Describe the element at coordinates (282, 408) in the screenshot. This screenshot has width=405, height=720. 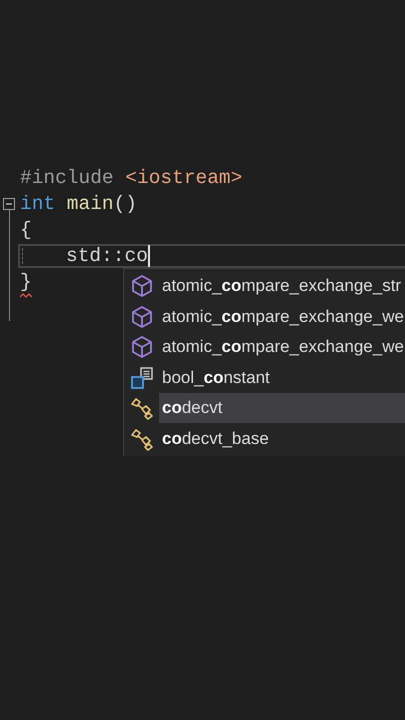
I see `completion-item: codecvt` at that location.